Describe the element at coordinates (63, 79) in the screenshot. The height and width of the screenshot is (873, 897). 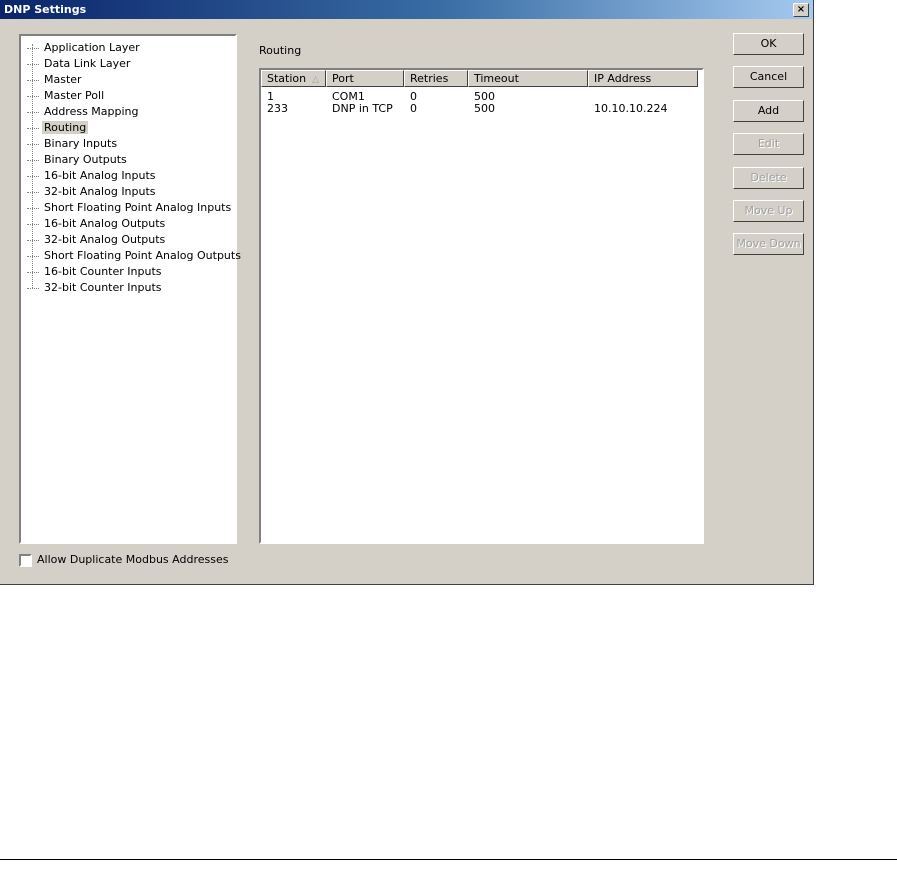
I see `tree-item-label: Master` at that location.